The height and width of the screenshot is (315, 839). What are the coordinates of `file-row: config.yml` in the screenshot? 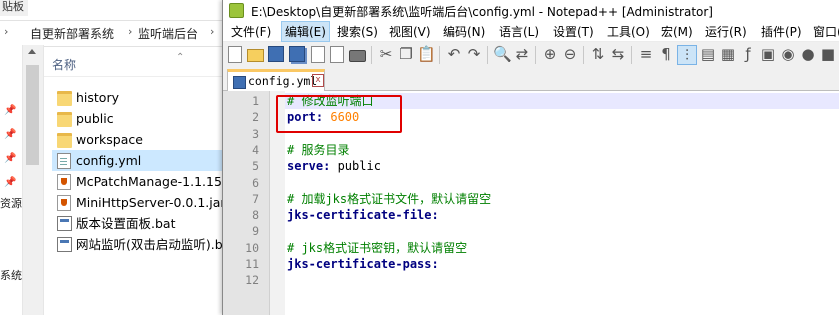 It's located at (141, 160).